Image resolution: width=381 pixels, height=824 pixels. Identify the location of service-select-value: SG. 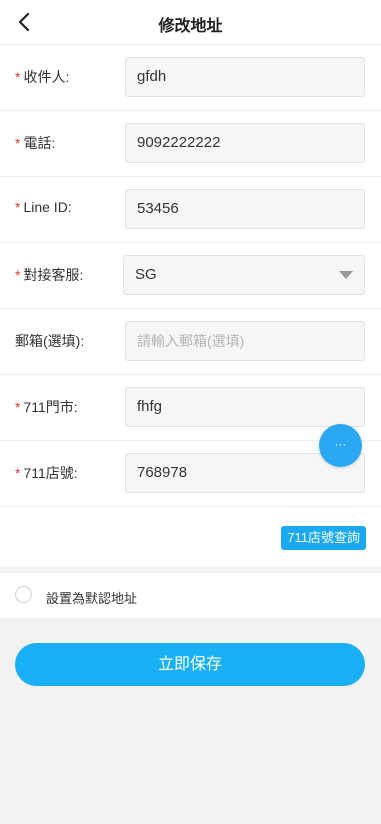
(146, 274).